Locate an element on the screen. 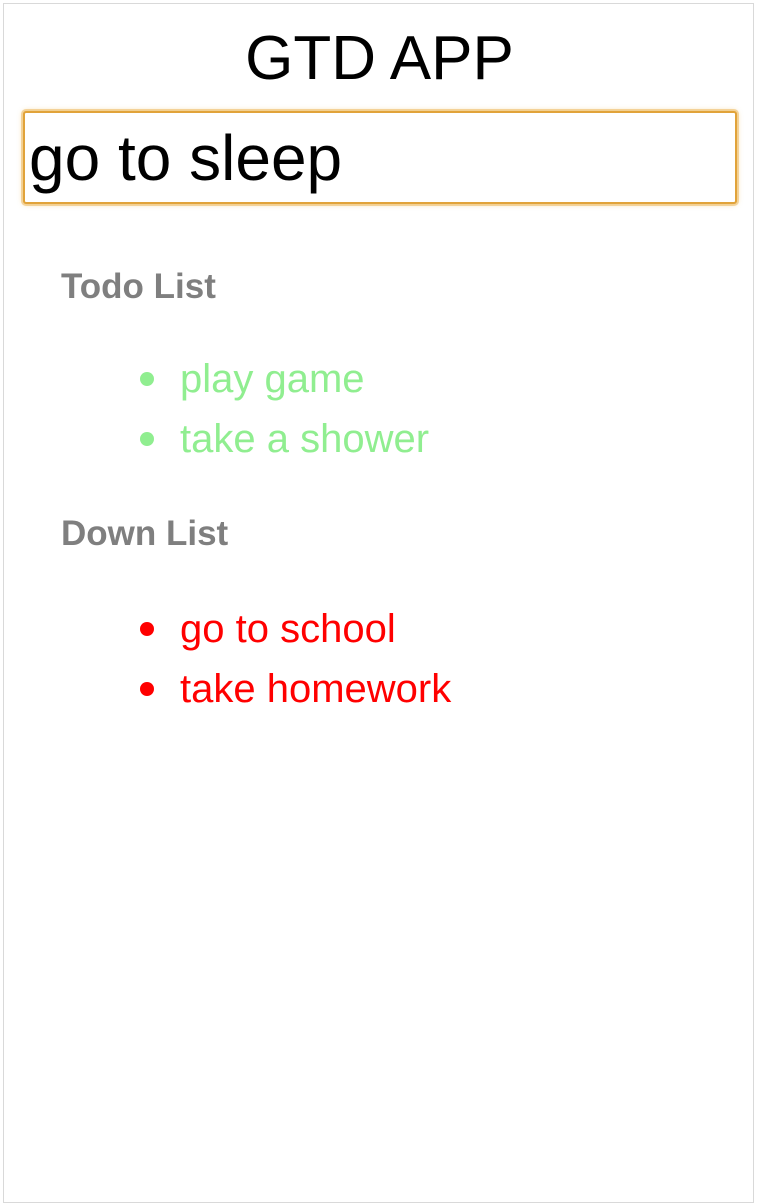 Image resolution: width=758 pixels, height=1203 pixels. todo-list-heading: Todo List is located at coordinates (138, 286).